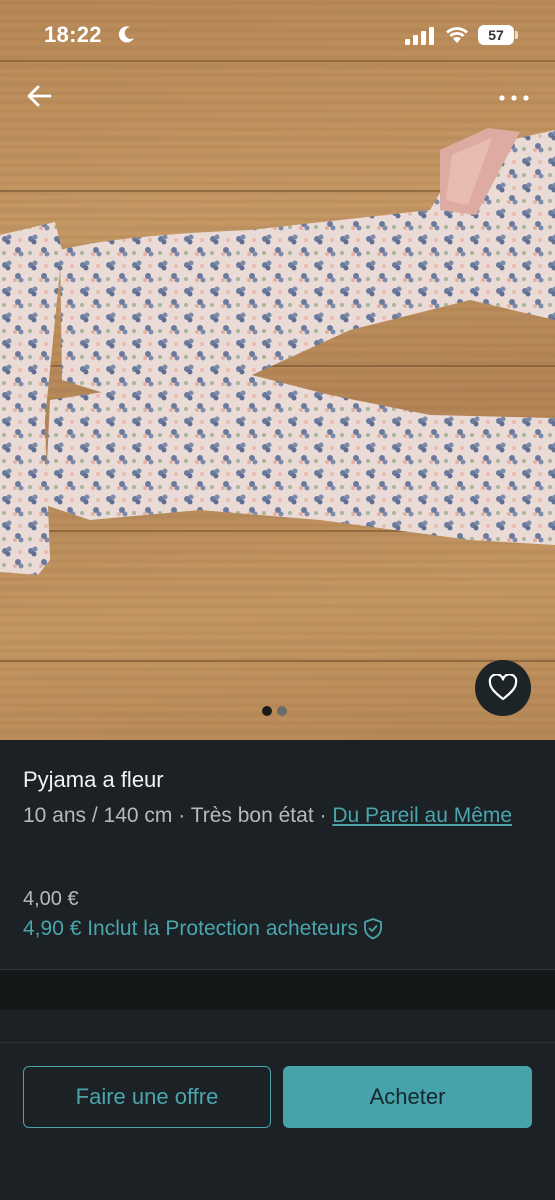 This screenshot has width=555, height=1200. Describe the element at coordinates (419, 36) in the screenshot. I see `cellular-signal-icon` at that location.